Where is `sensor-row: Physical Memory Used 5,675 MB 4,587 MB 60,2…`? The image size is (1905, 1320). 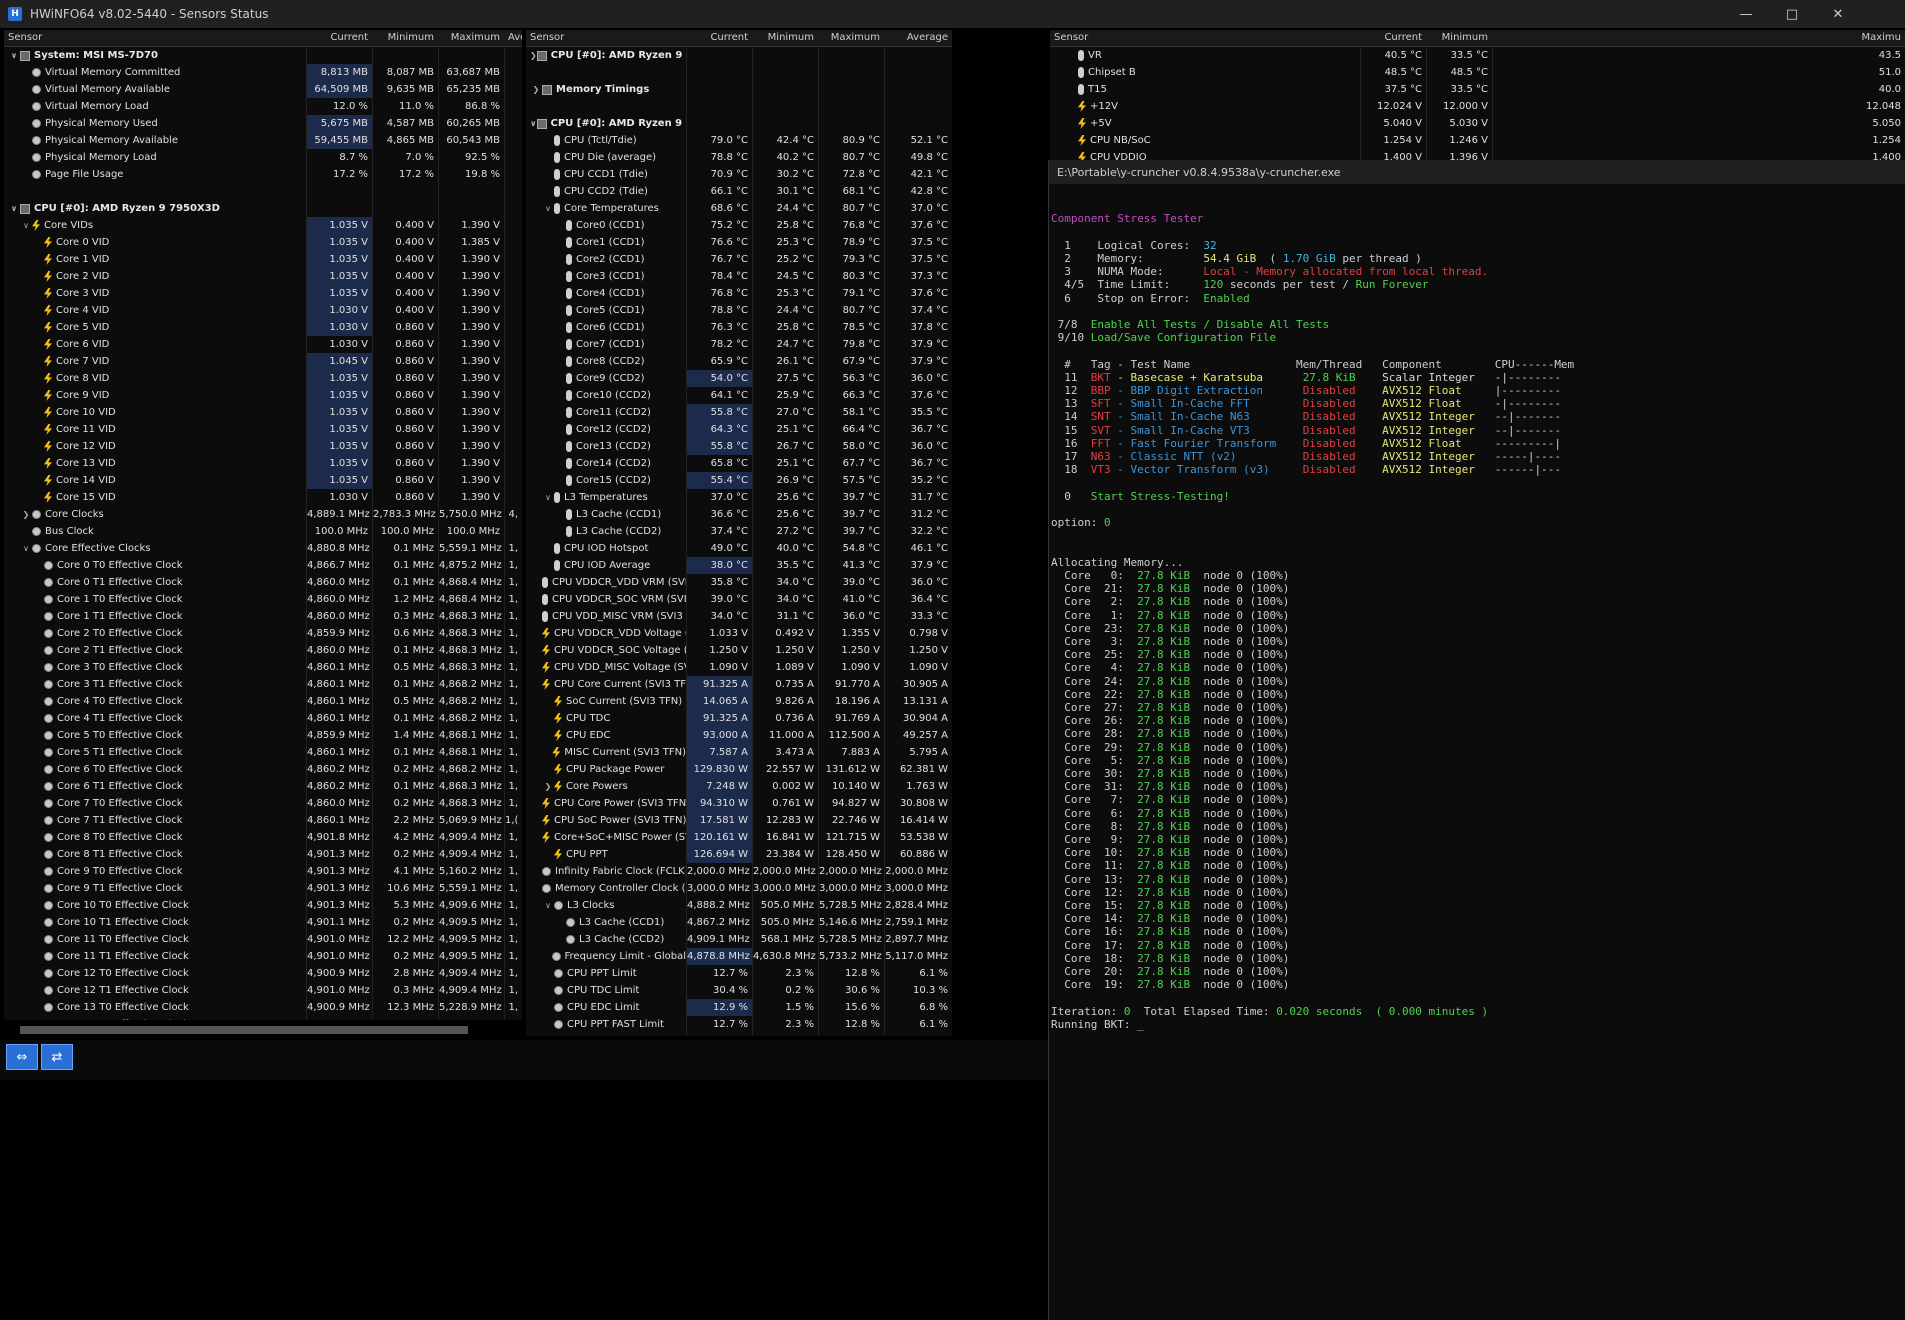
sensor-row: Physical Memory Used 5,675 MB 4,587 MB 60,2… is located at coordinates (263, 123).